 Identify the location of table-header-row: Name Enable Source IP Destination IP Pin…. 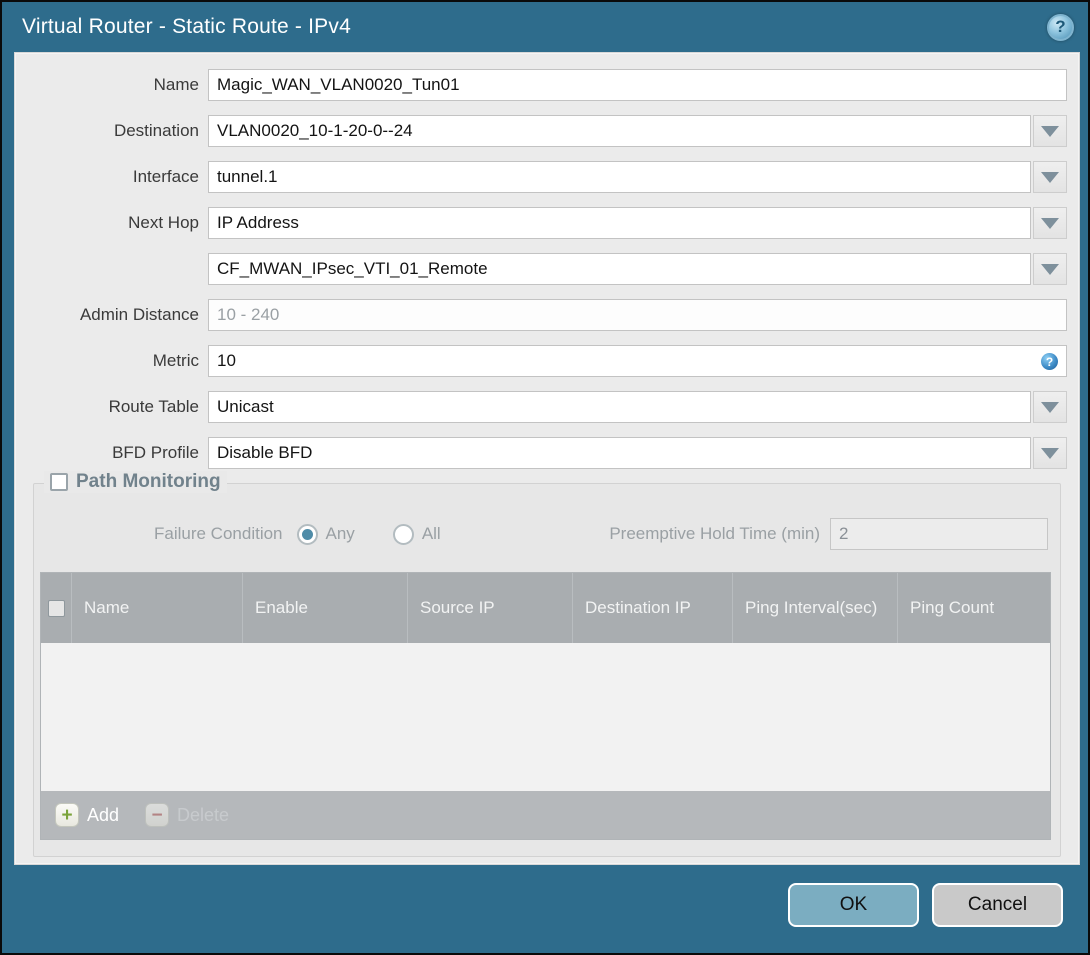
(545, 608).